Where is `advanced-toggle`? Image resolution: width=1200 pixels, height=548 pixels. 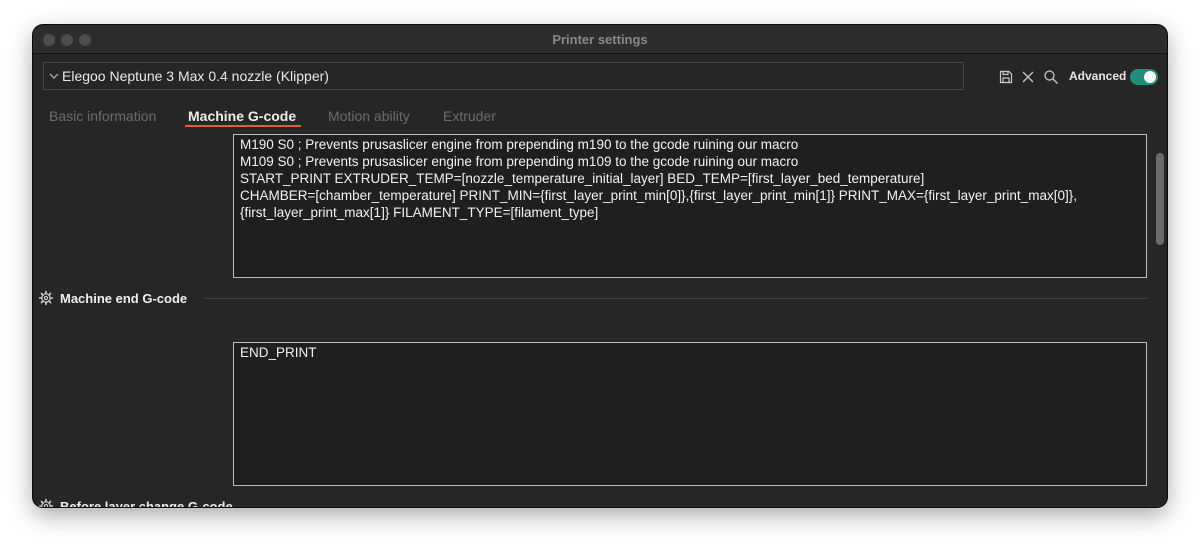 advanced-toggle is located at coordinates (1144, 77).